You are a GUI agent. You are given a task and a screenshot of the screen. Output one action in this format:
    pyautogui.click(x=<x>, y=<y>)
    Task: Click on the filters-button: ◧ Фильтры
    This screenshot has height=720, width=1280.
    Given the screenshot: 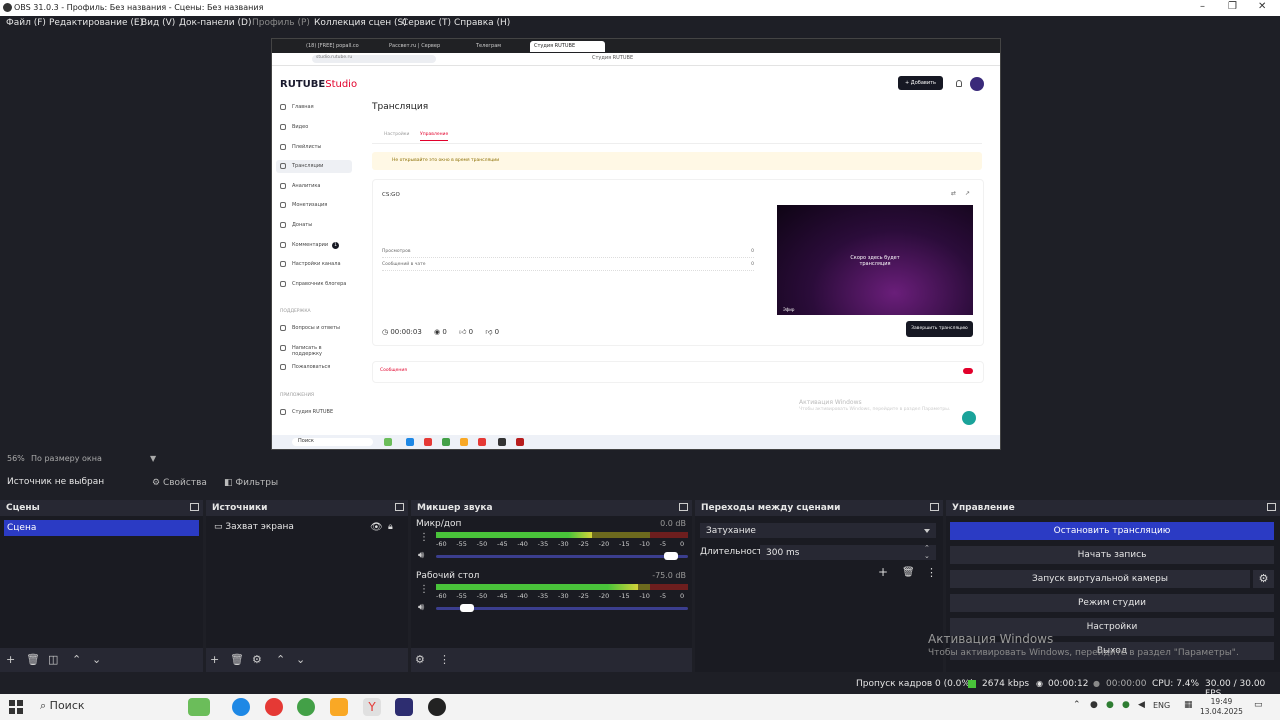 What is the action you would take?
    pyautogui.click(x=251, y=483)
    